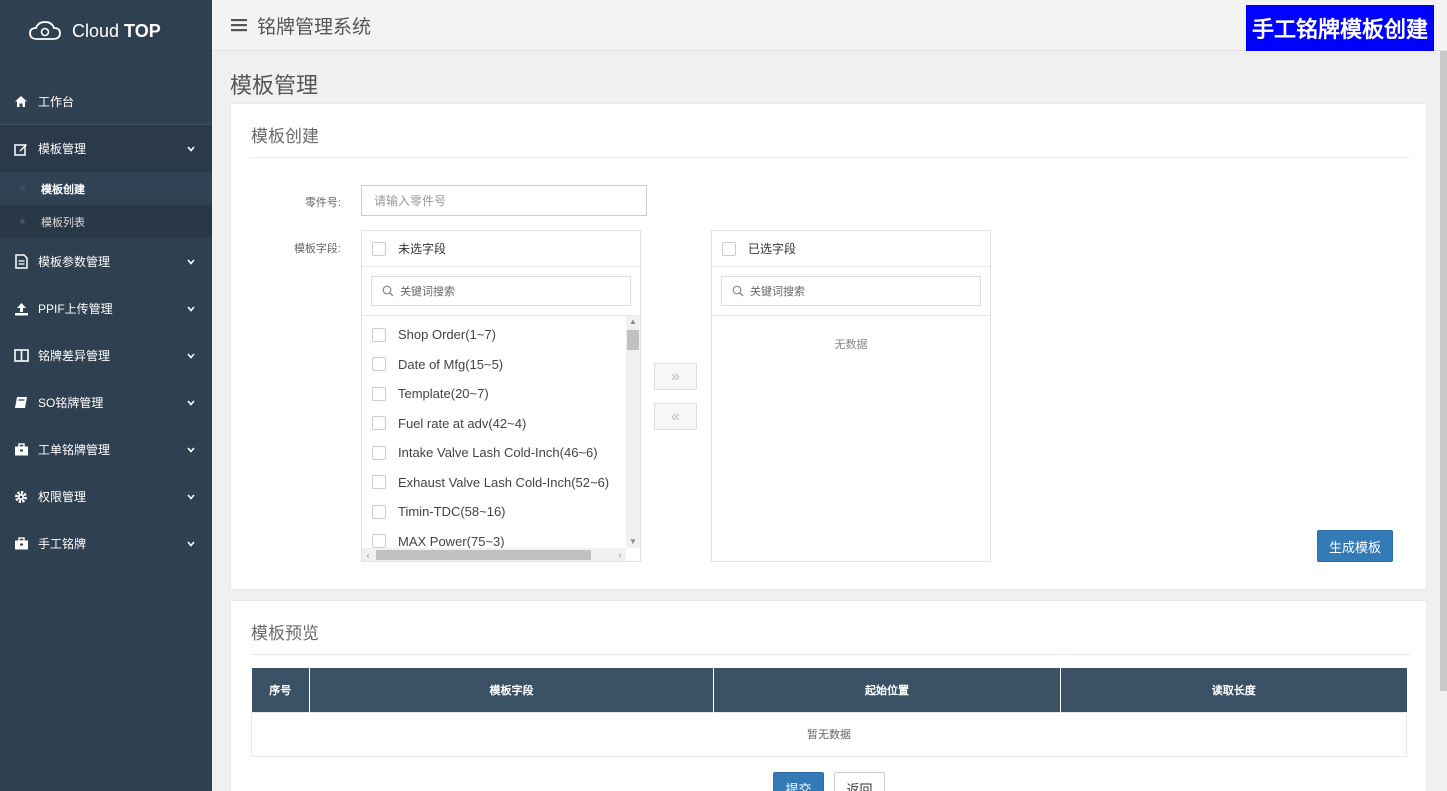 The image size is (1447, 791). I want to click on part-number-label: 零件号:, so click(322, 203).